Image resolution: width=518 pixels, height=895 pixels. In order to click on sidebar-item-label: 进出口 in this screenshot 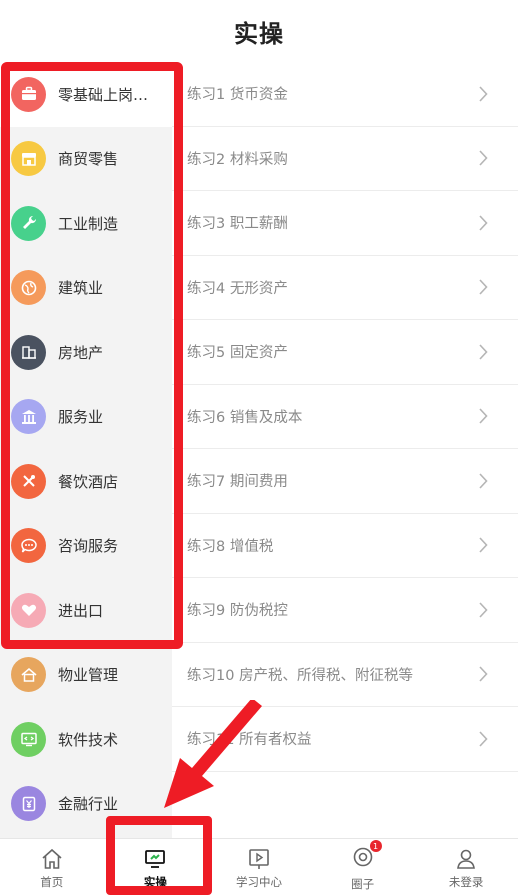, I will do `click(81, 610)`.